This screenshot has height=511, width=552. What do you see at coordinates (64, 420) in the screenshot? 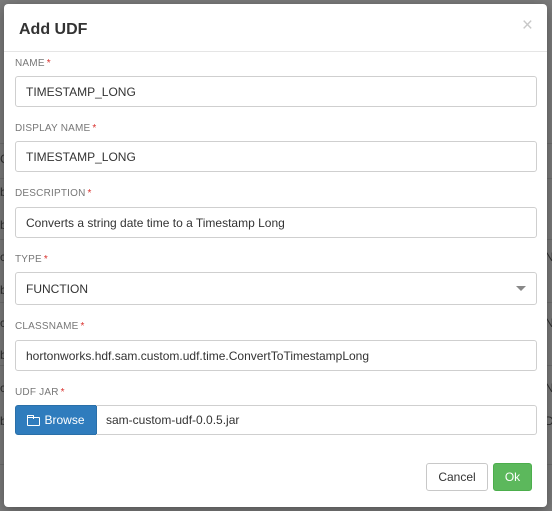
I see `browse-button-label: Browse` at bounding box center [64, 420].